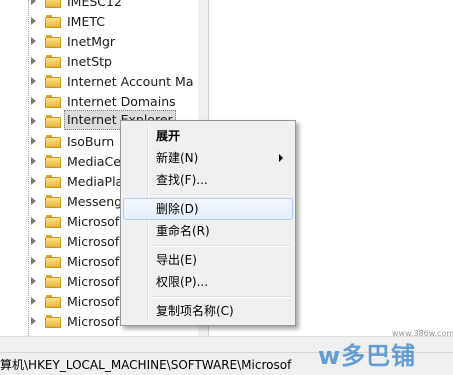  Describe the element at coordinates (177, 209) in the screenshot. I see `menu-item-label: 删除(D)` at that location.